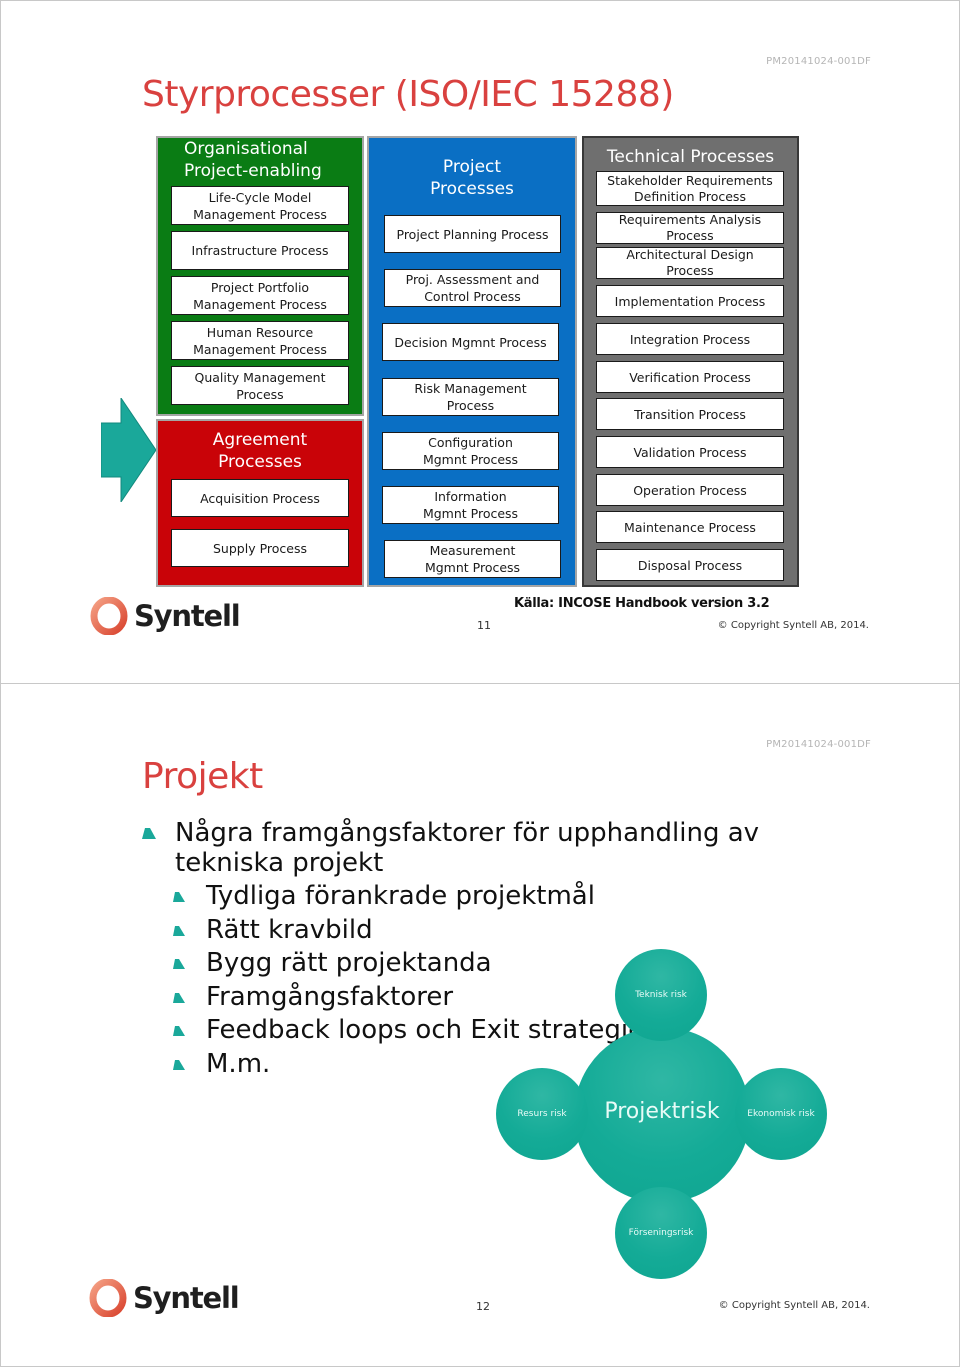 The height and width of the screenshot is (1367, 960). I want to click on risk-label: Ekonomisk risk, so click(781, 1114).